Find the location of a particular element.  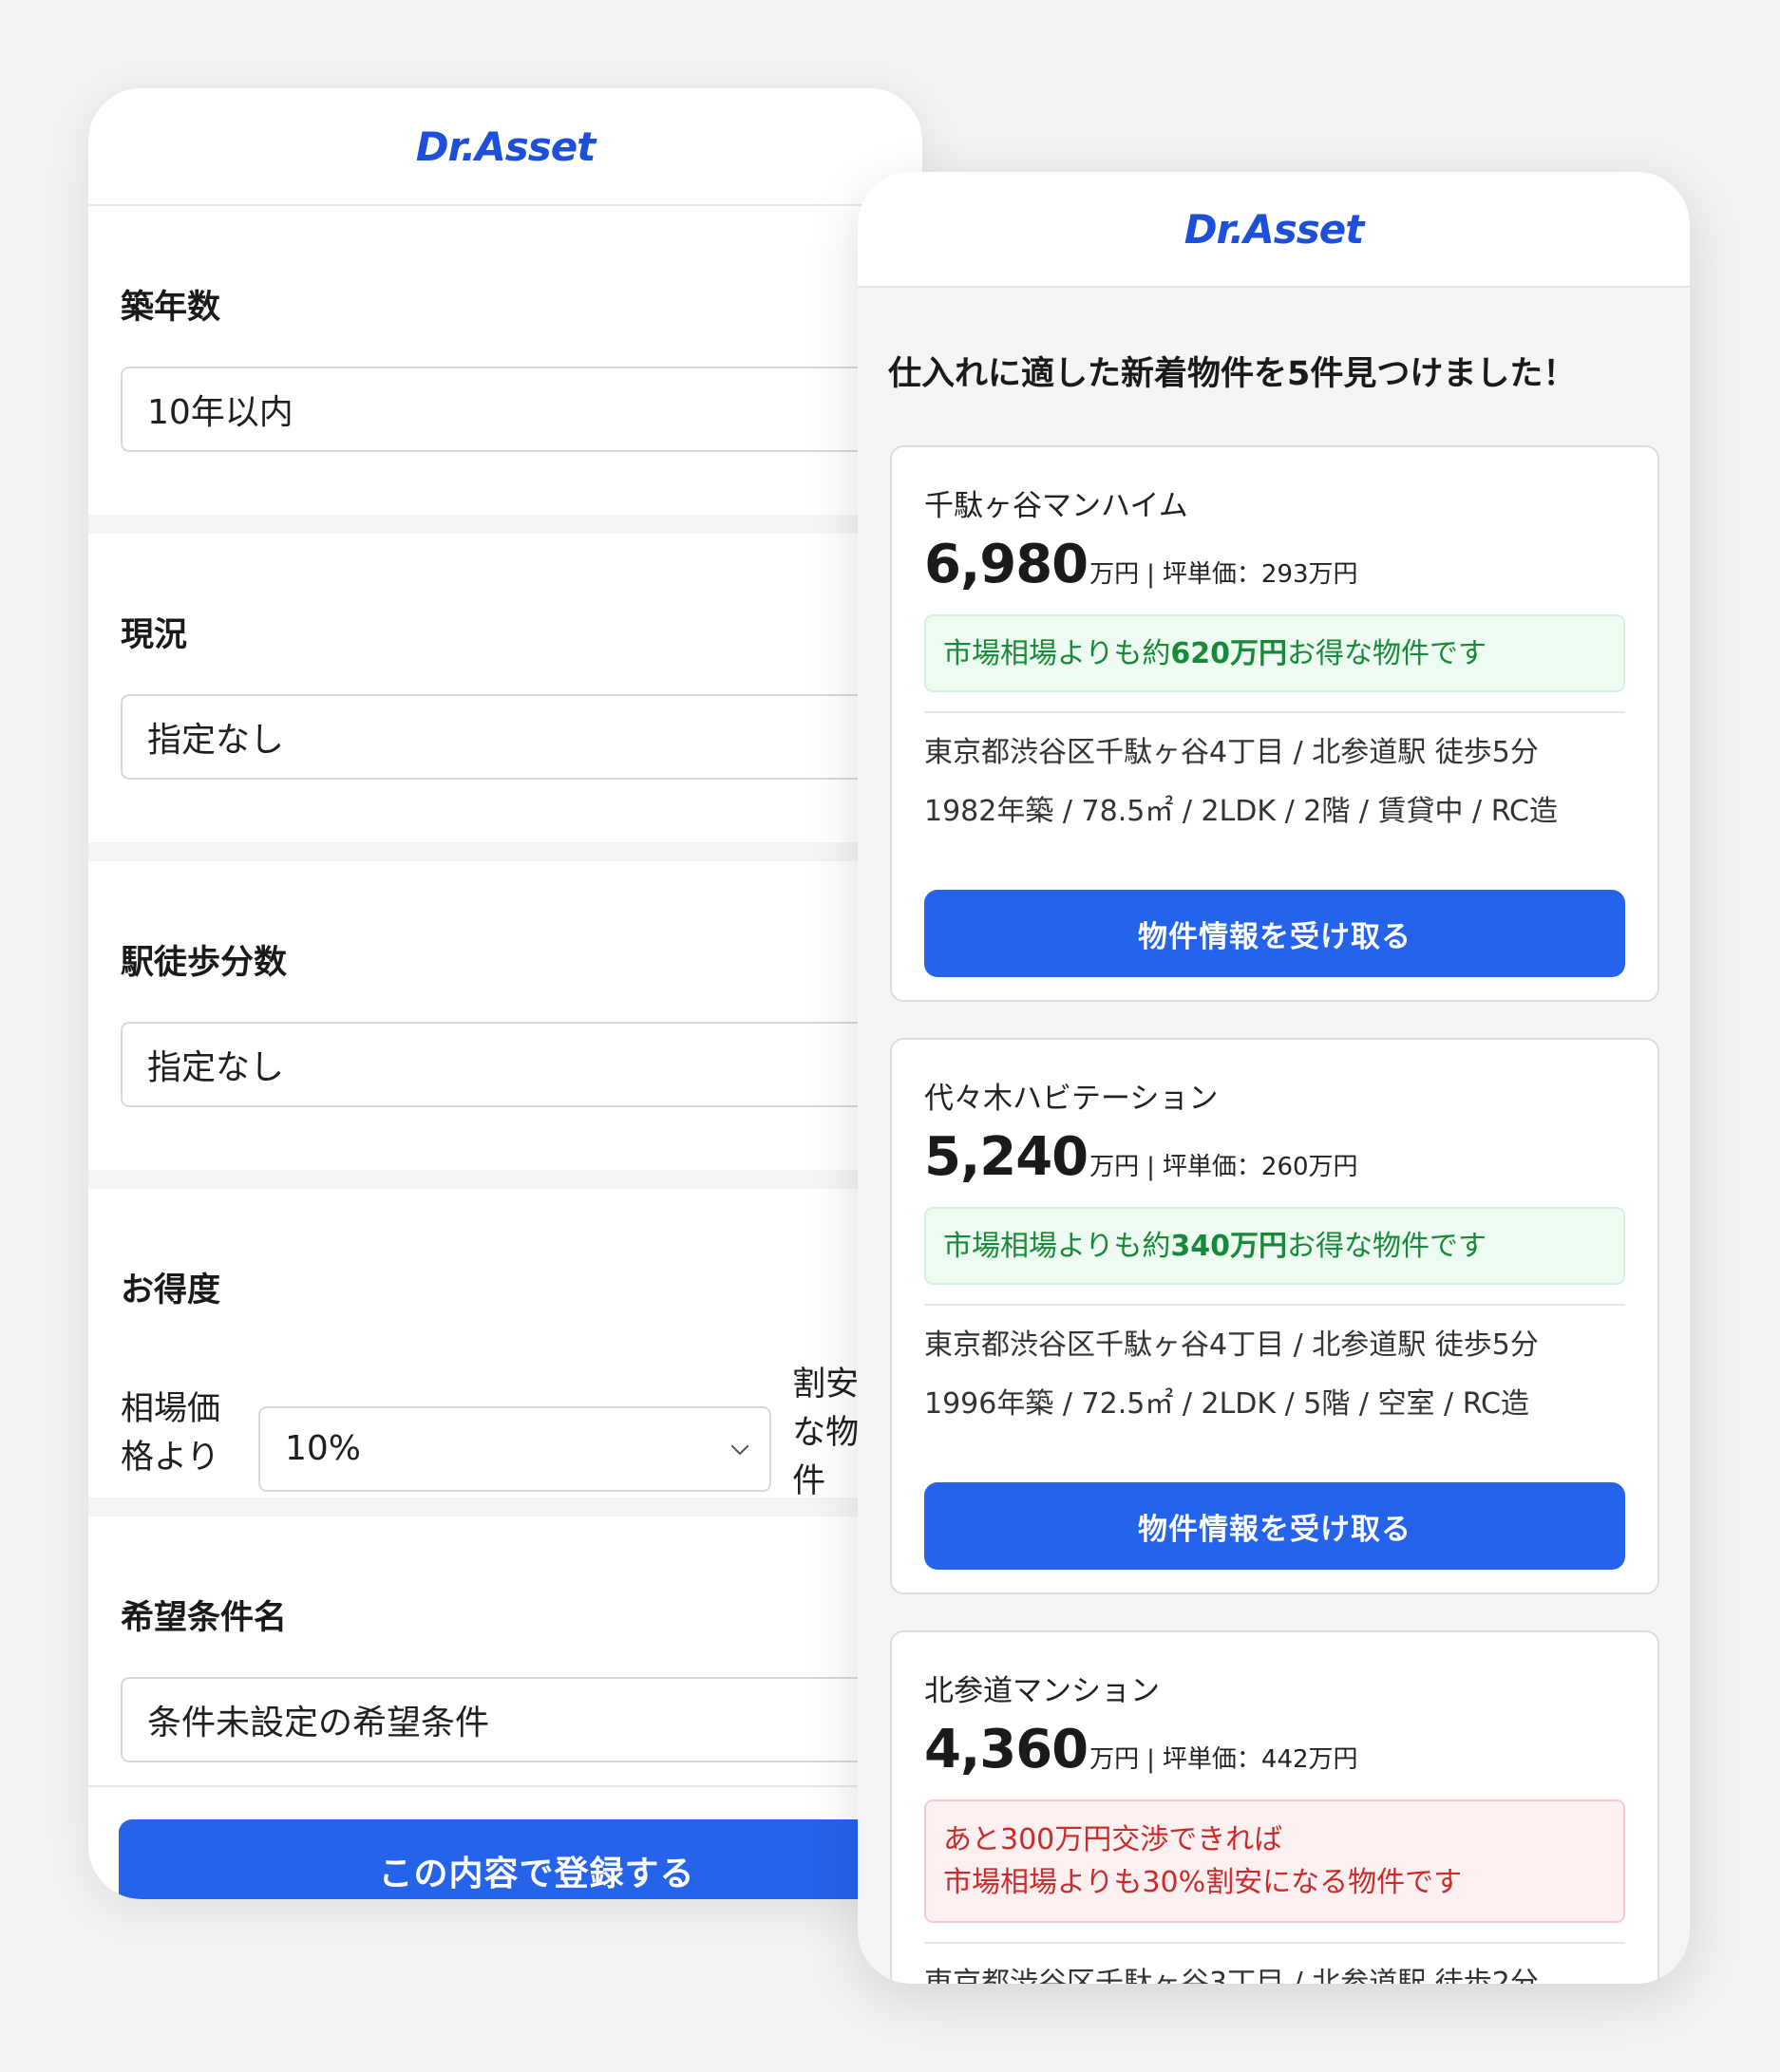

status-label: 現況 is located at coordinates (154, 635).